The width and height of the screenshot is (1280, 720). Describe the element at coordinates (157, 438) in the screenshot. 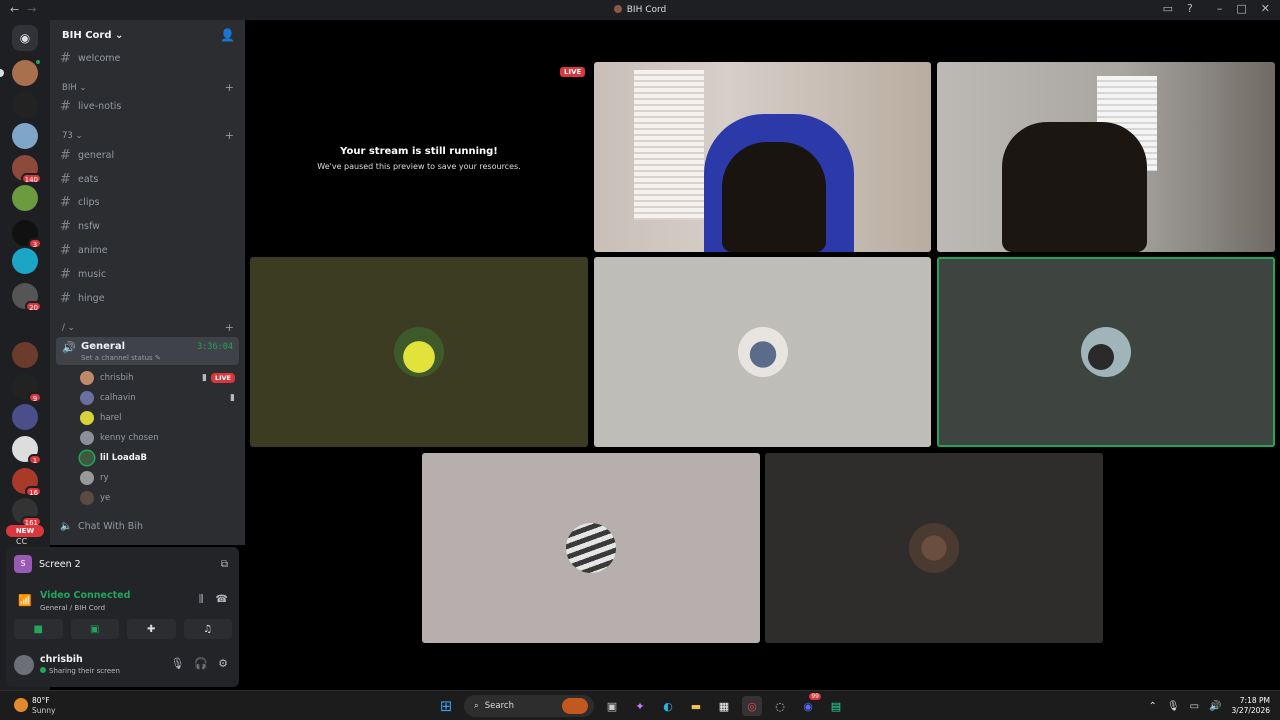

I see `voice-user: kenny chosen` at that location.